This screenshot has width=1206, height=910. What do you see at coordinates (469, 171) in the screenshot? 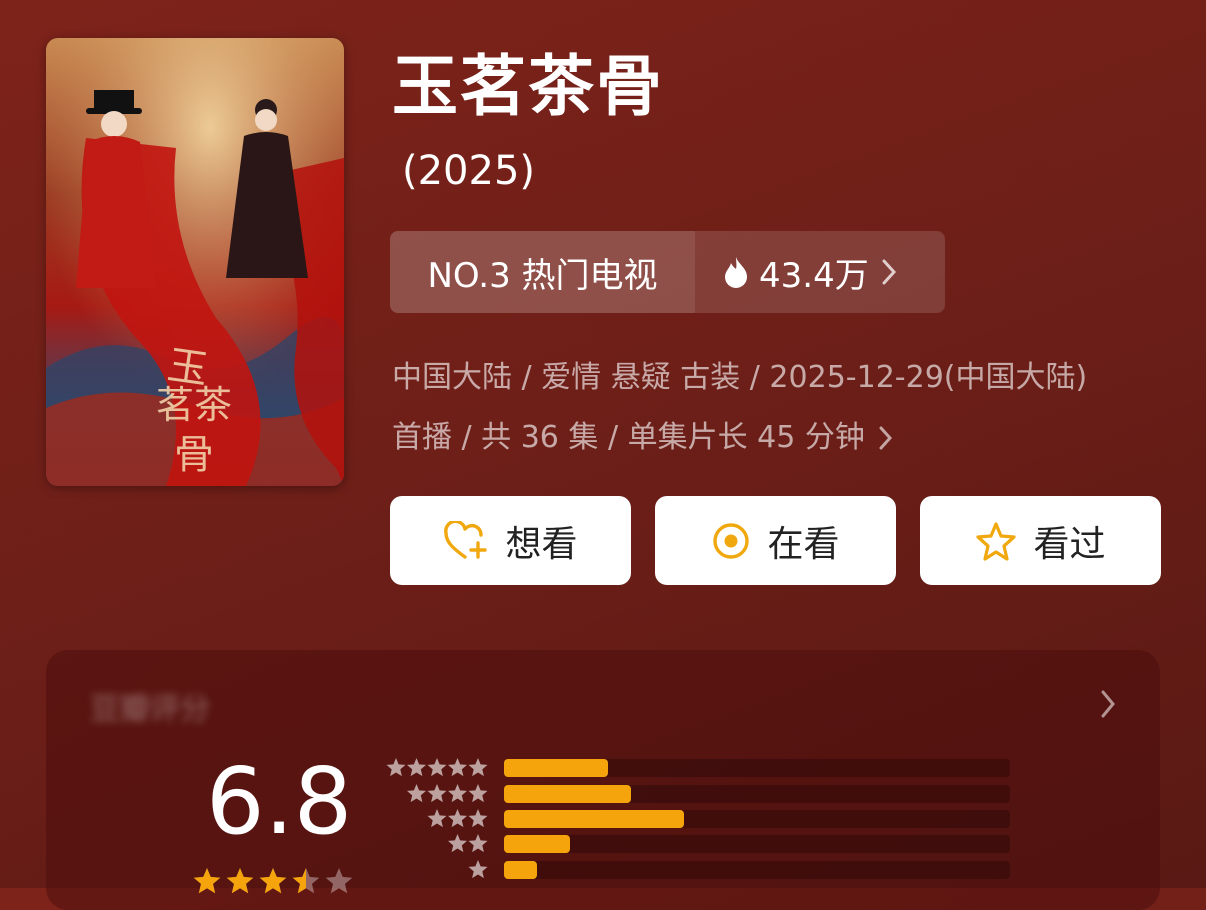
I see `show-year: (2025)` at bounding box center [469, 171].